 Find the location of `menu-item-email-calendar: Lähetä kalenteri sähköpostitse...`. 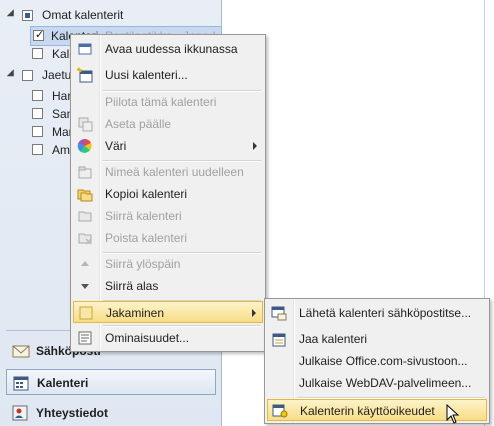

menu-item-email-calendar: Lähetä kalenteri sähköpostitse... is located at coordinates (377, 313).